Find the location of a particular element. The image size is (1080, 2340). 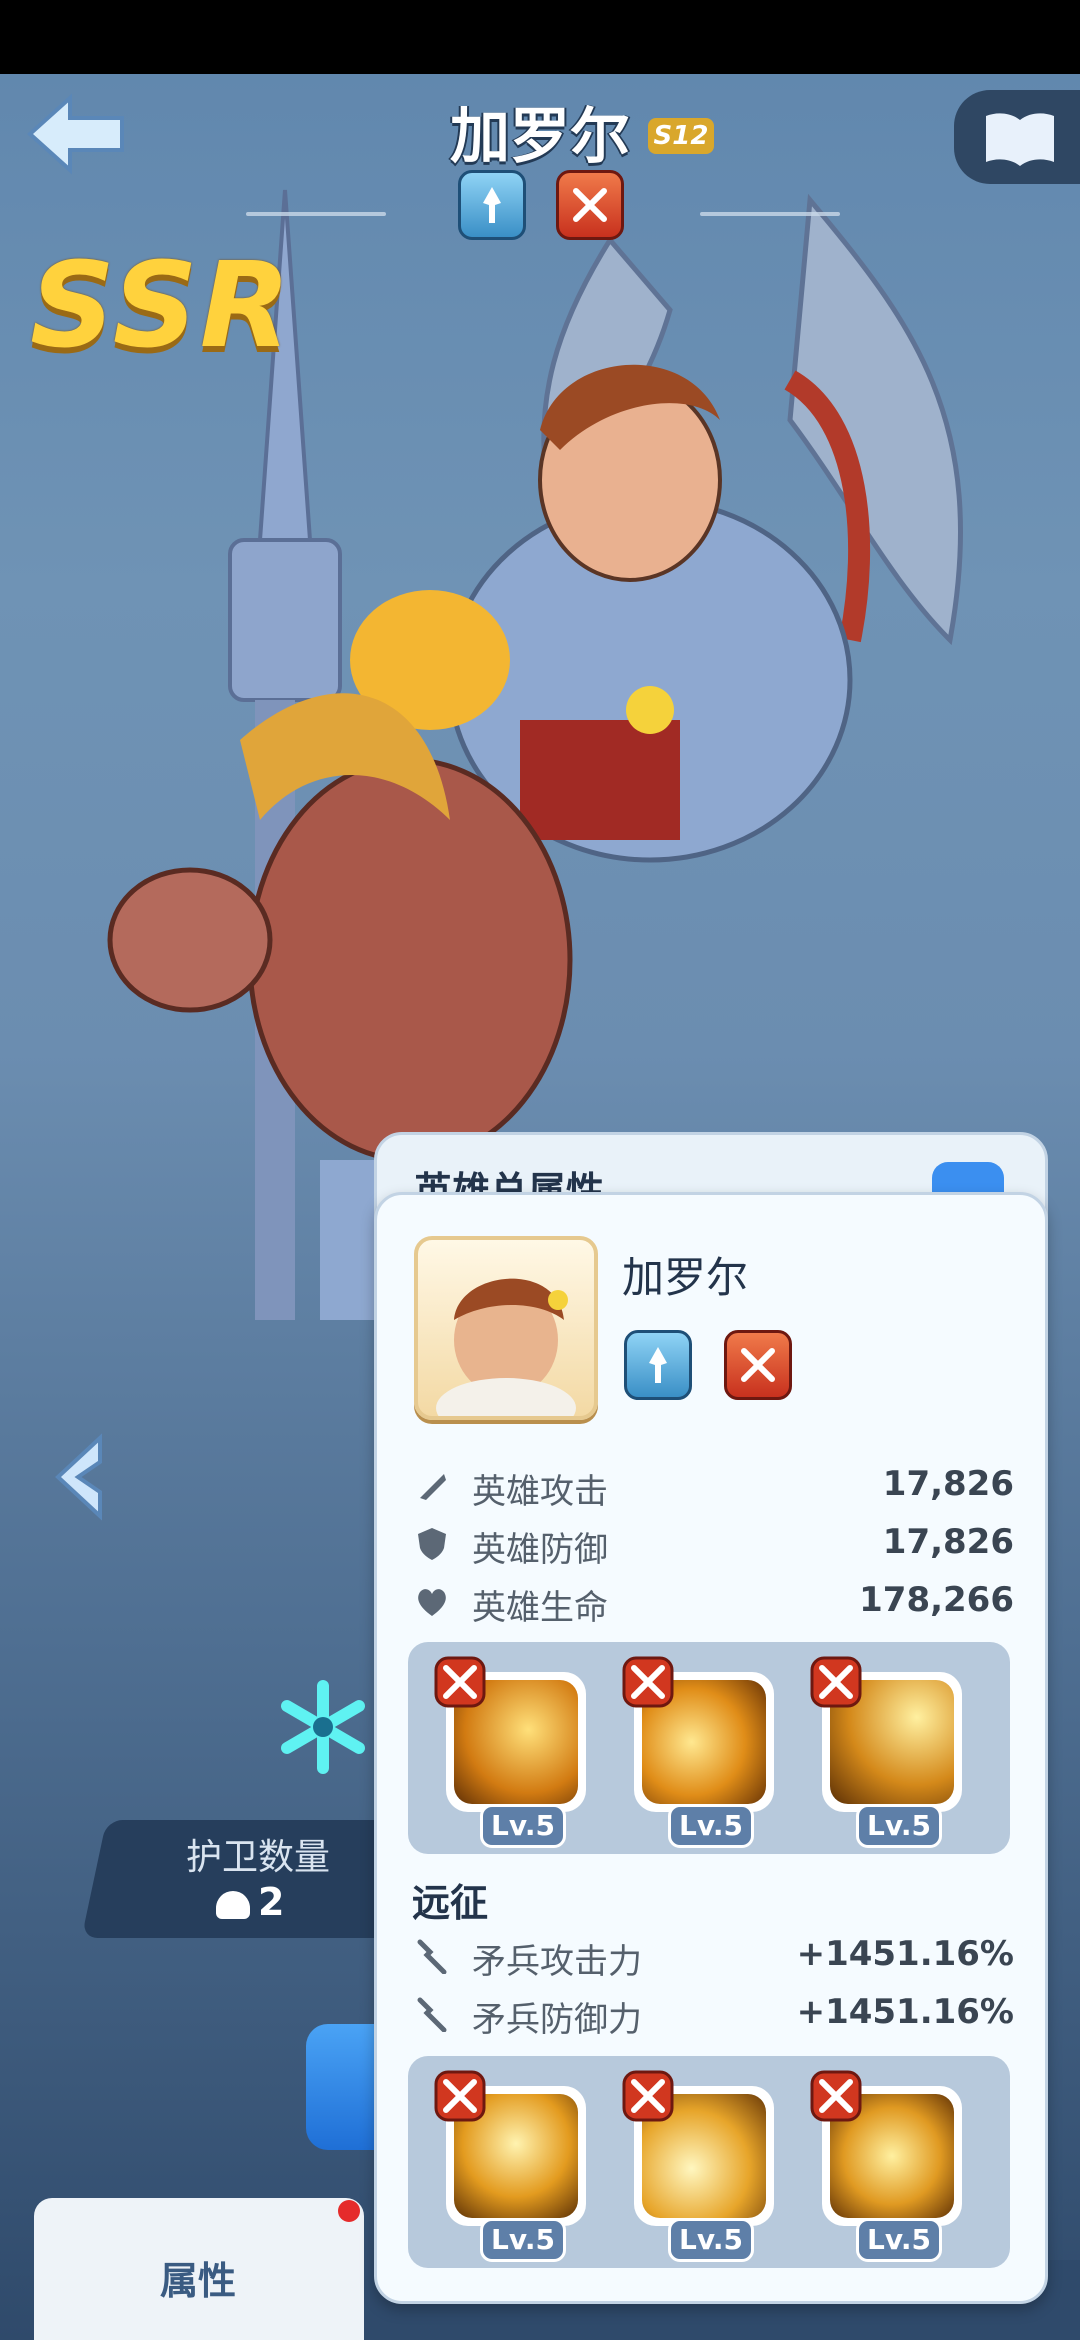

tab-attributes-label: 属性 is located at coordinates (198, 2281).